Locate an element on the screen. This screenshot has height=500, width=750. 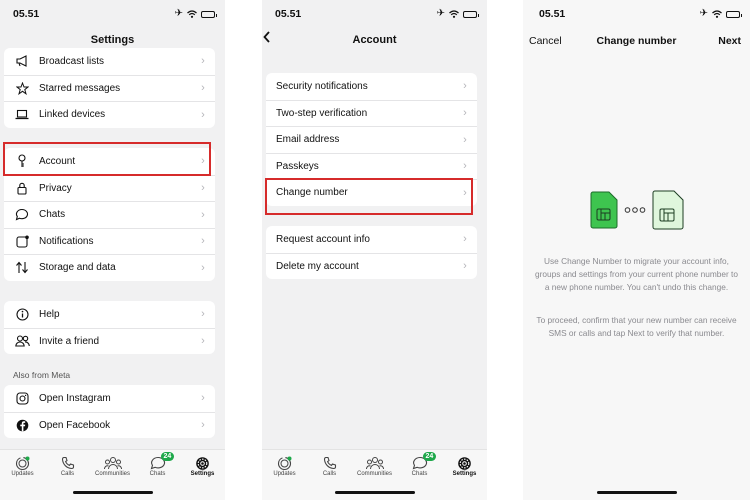
account-item-passkeys: Passkeys › is located at coordinates (371, 166).